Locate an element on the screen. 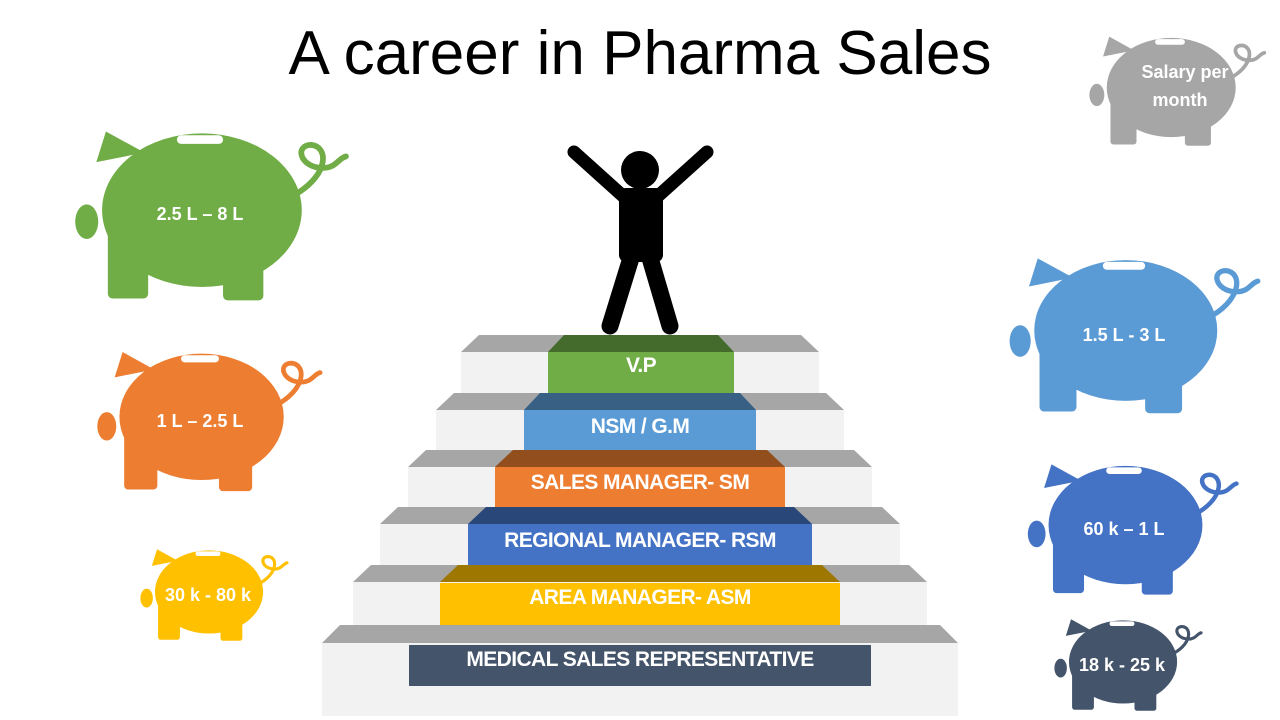  salary-label: 60 k – 1 L is located at coordinates (1123, 529).